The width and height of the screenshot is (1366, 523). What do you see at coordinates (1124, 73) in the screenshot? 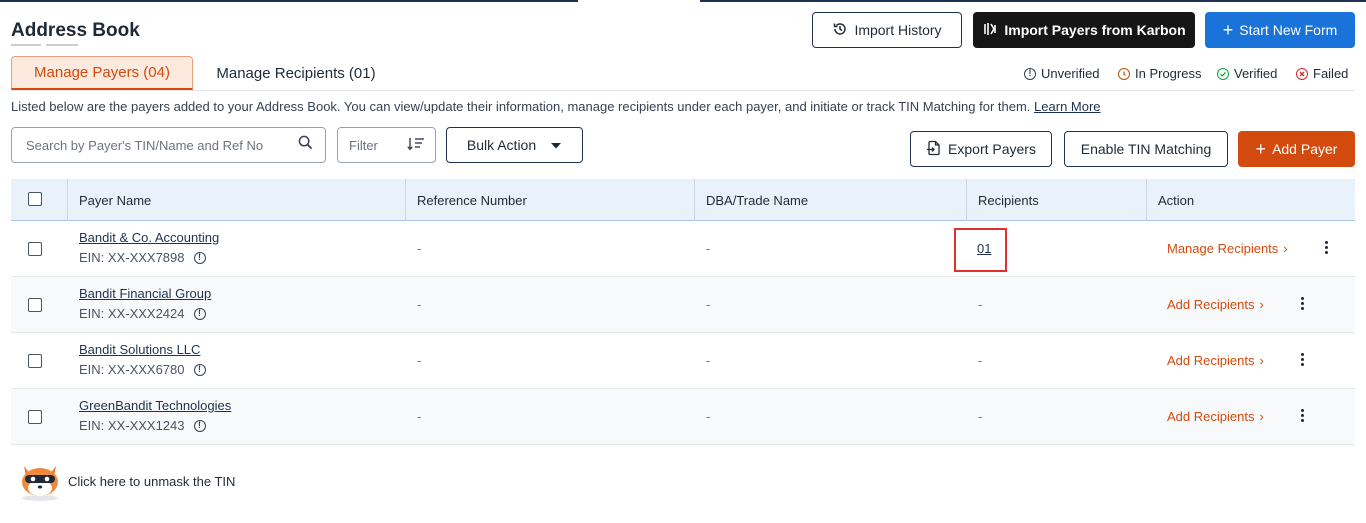
I see `clock-icon` at bounding box center [1124, 73].